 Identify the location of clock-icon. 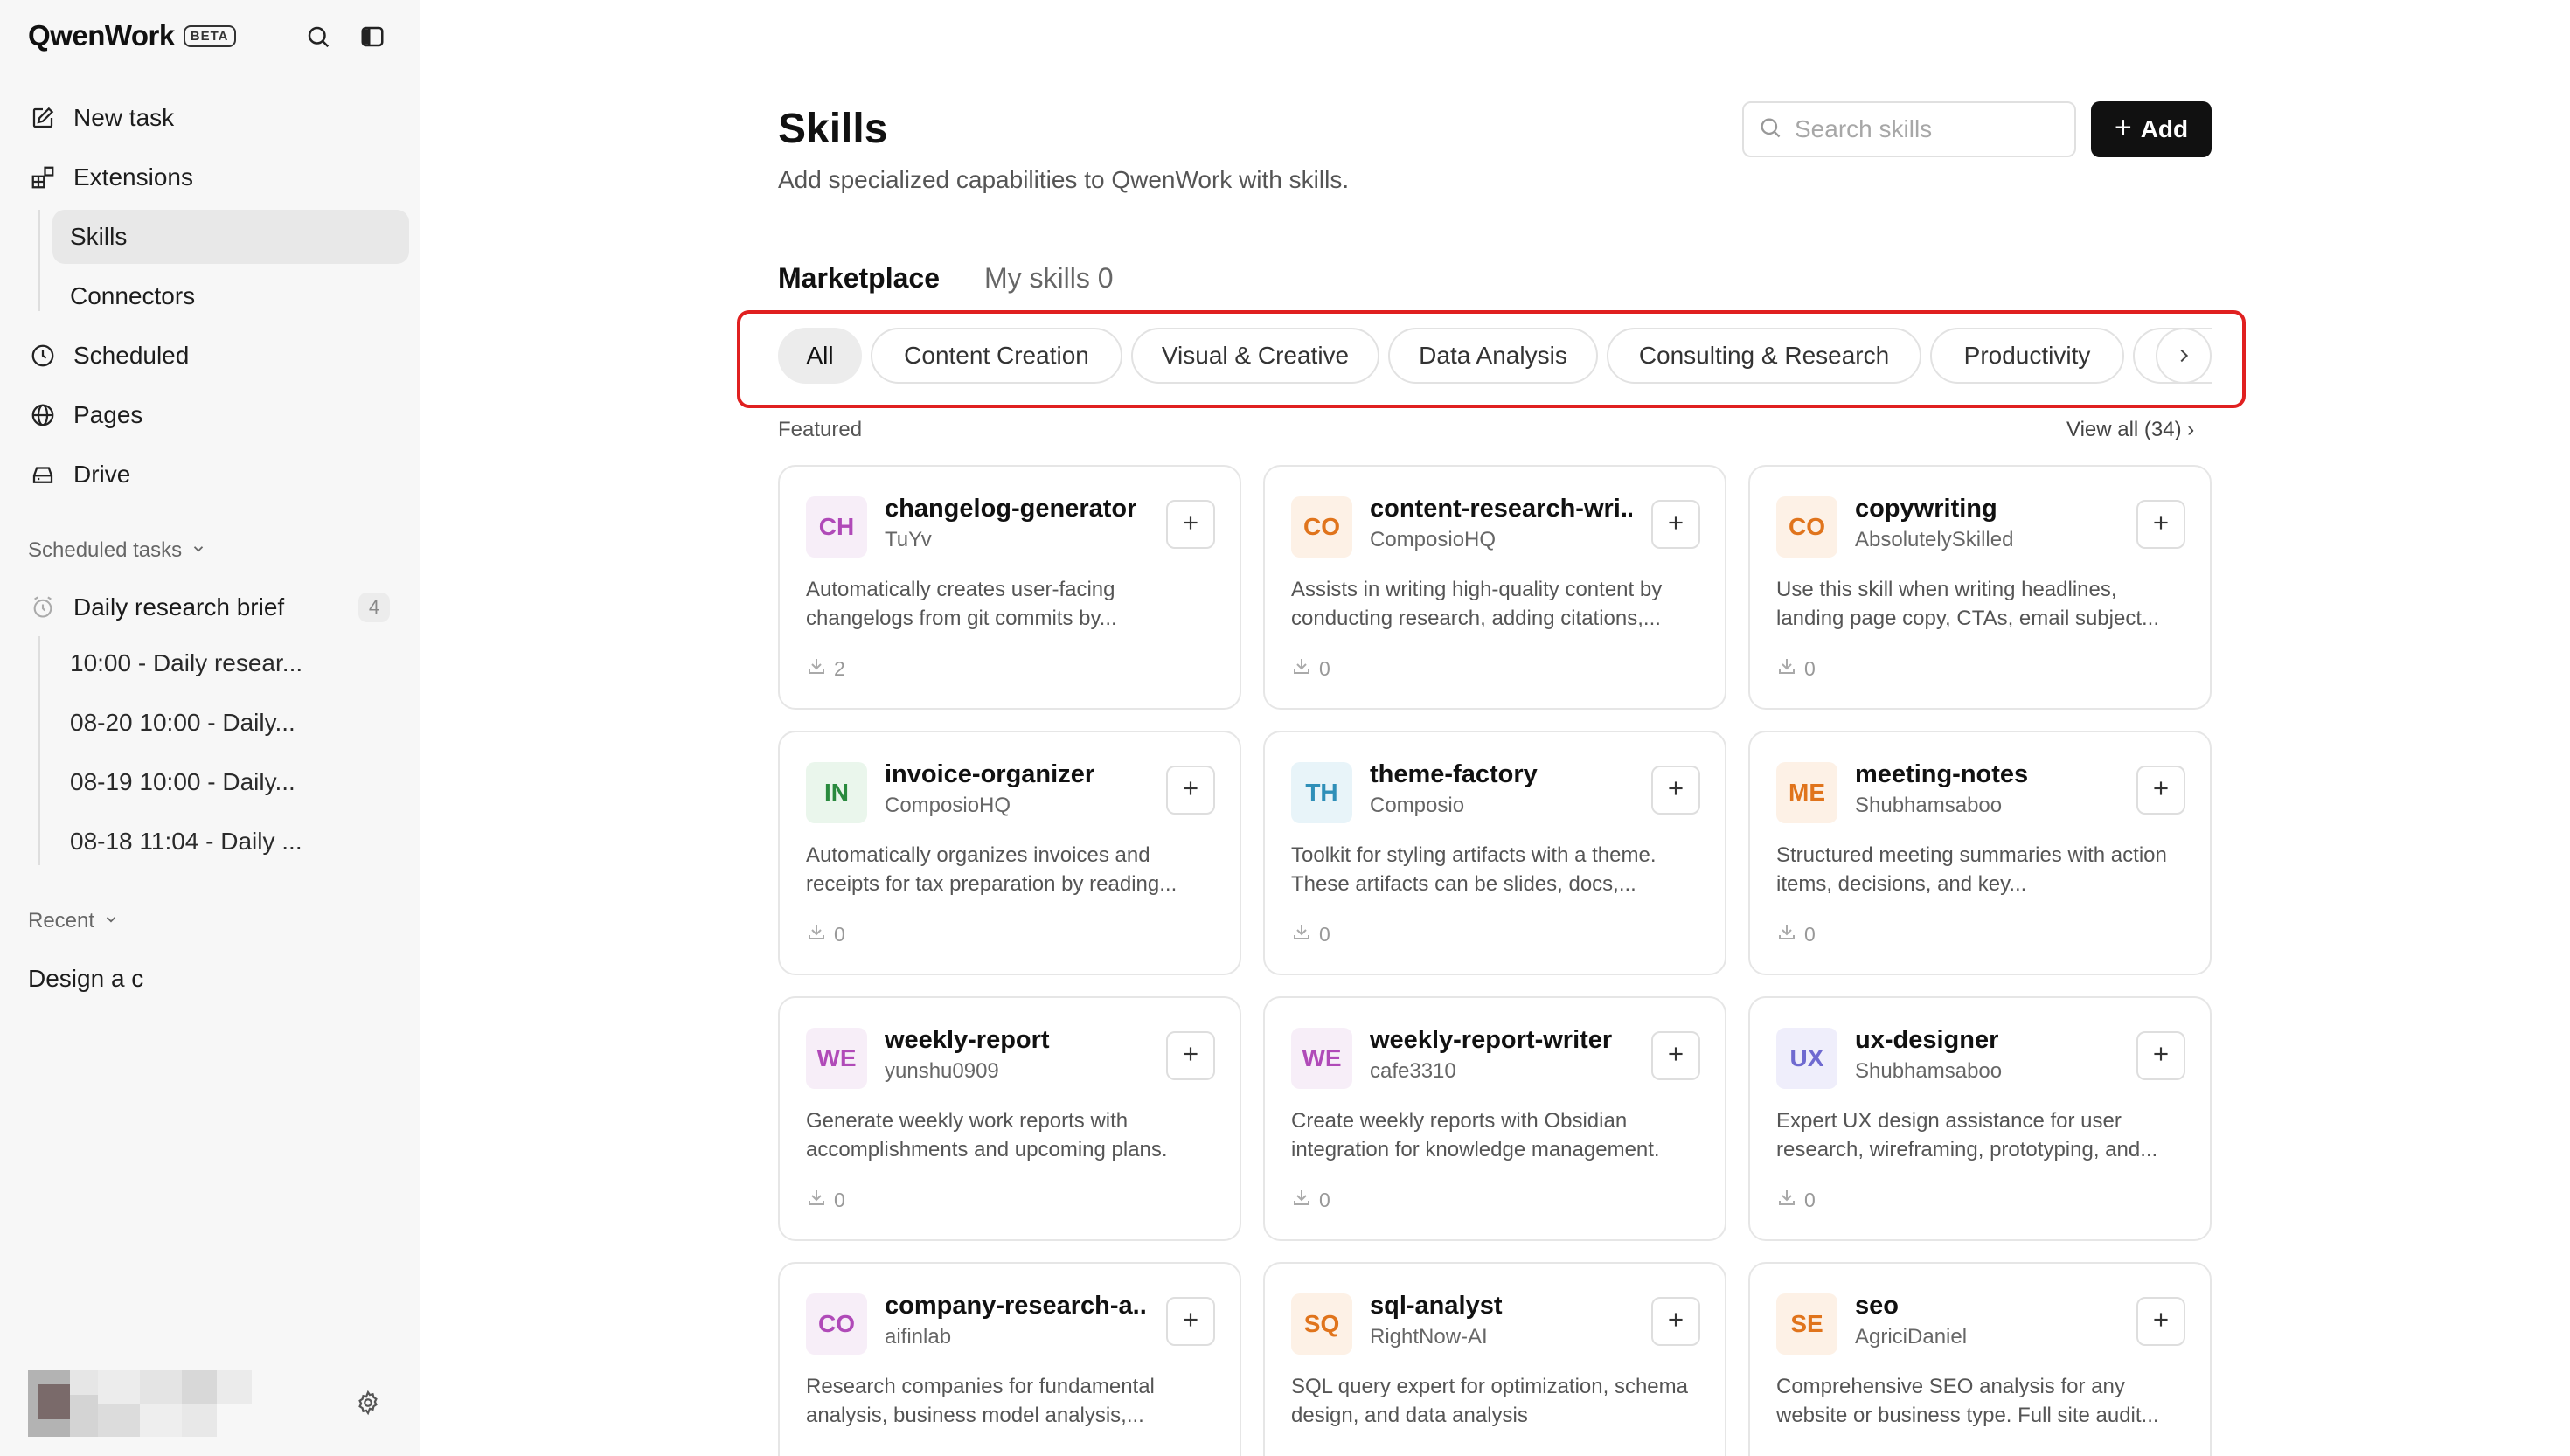
(43, 356).